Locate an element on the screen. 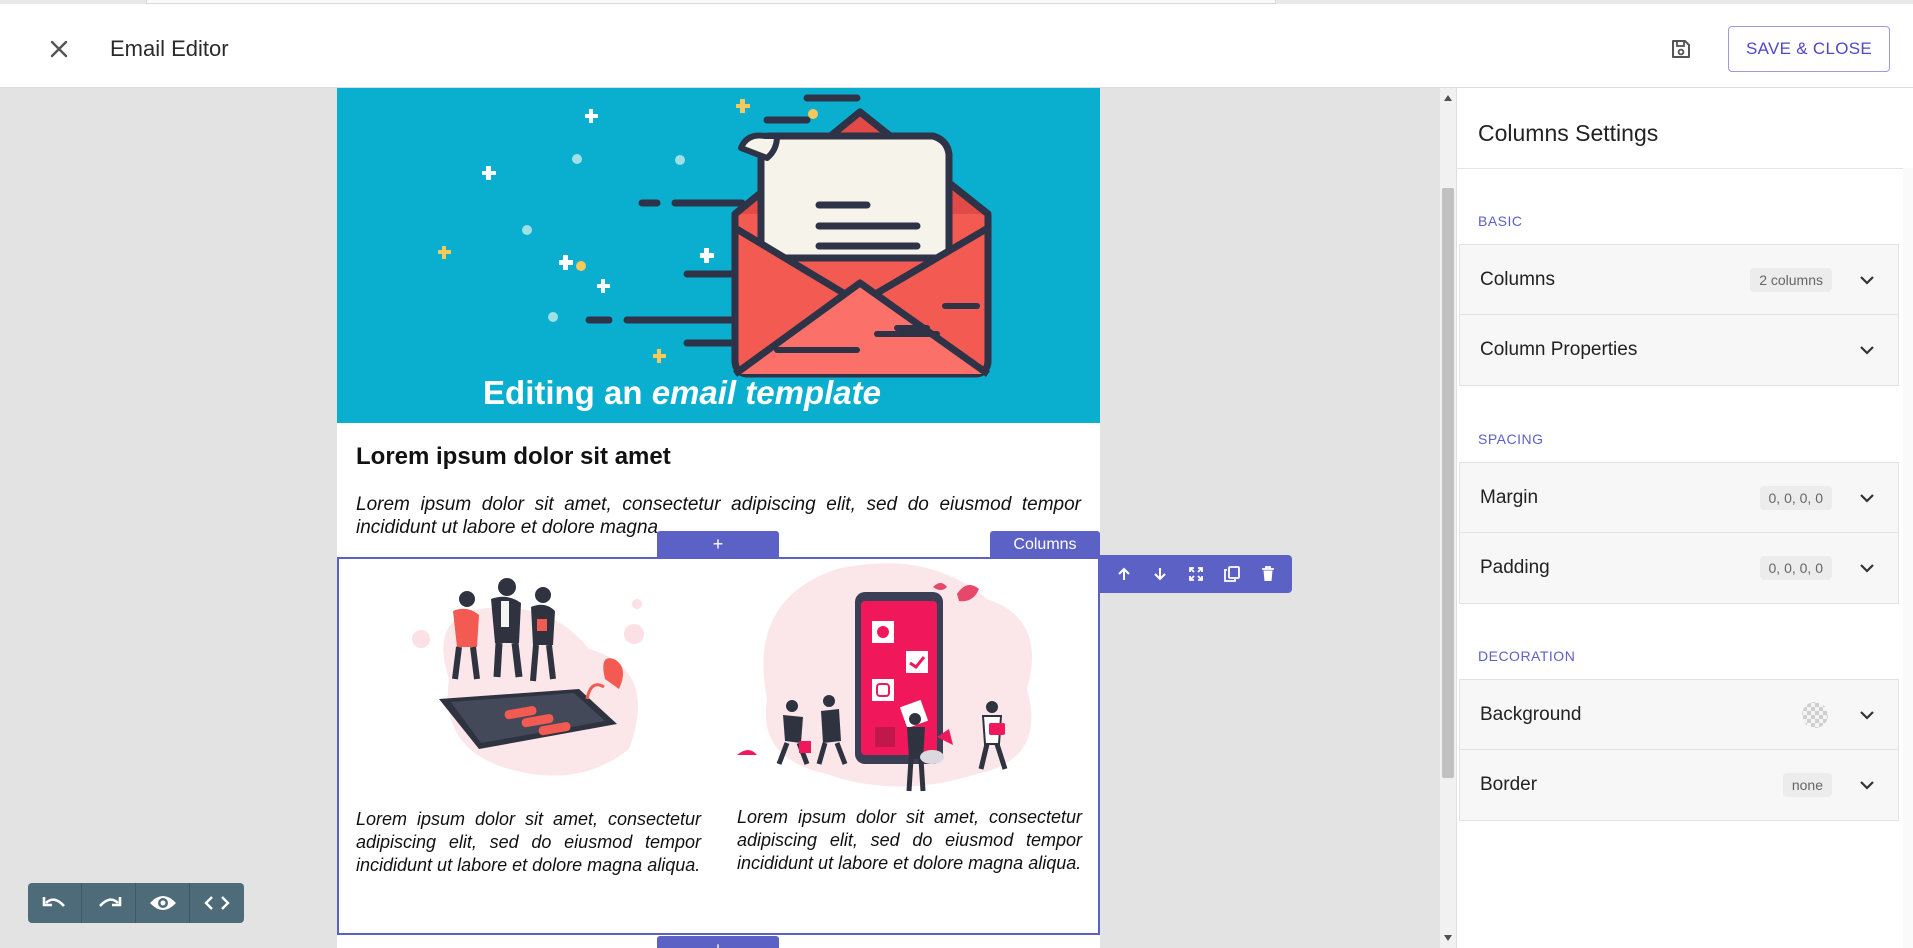 Image resolution: width=1913 pixels, height=948 pixels. app-bar: Email Editor SAVE & CLOSE is located at coordinates (956, 46).